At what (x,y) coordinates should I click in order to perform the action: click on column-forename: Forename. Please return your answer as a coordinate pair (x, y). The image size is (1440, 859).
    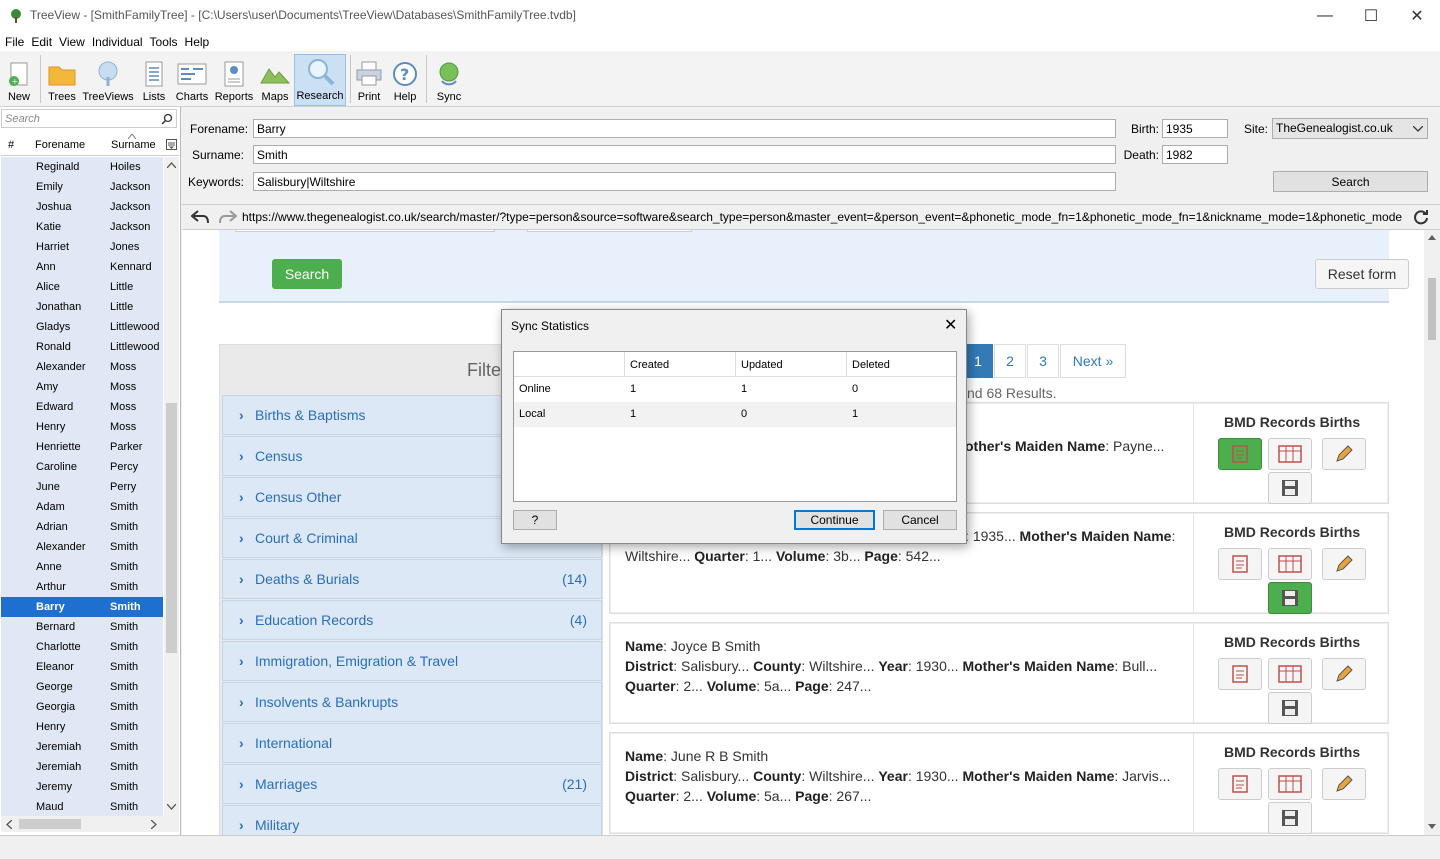
    Looking at the image, I should click on (60, 145).